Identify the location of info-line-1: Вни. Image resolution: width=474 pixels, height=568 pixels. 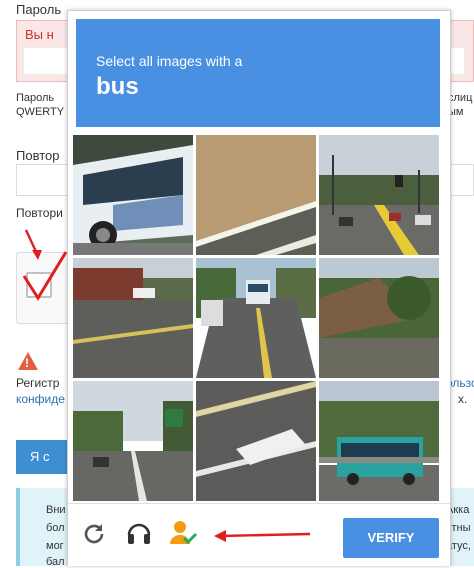
(56, 510).